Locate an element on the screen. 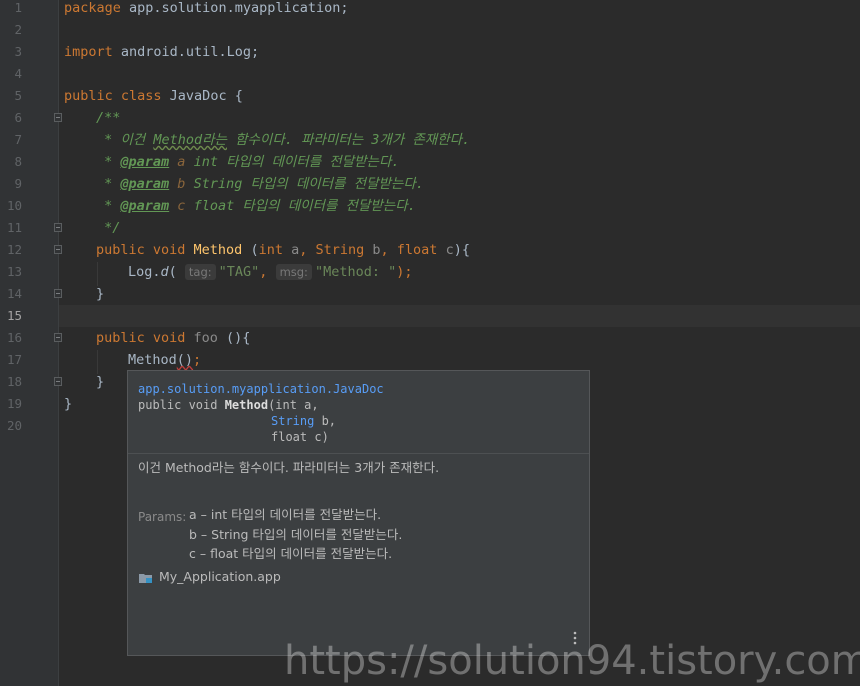 The height and width of the screenshot is (686, 860). class-ref: Log. is located at coordinates (144, 272).